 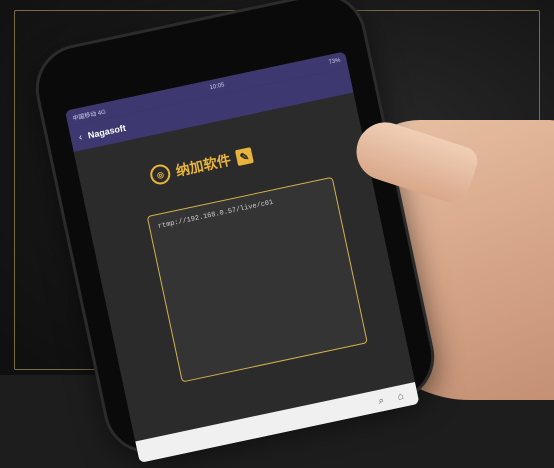 I want to click on battery-label: 73%, so click(x=335, y=61).